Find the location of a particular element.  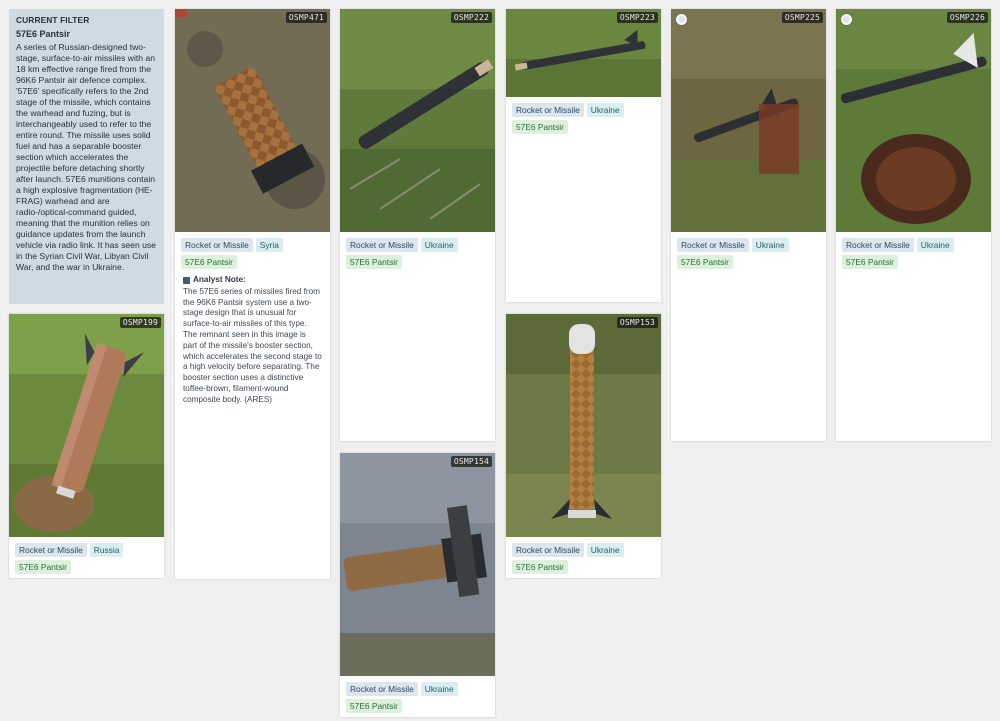

tag-list: Rocket or Missile Syria 57E6 Pantsir is located at coordinates (252, 252).